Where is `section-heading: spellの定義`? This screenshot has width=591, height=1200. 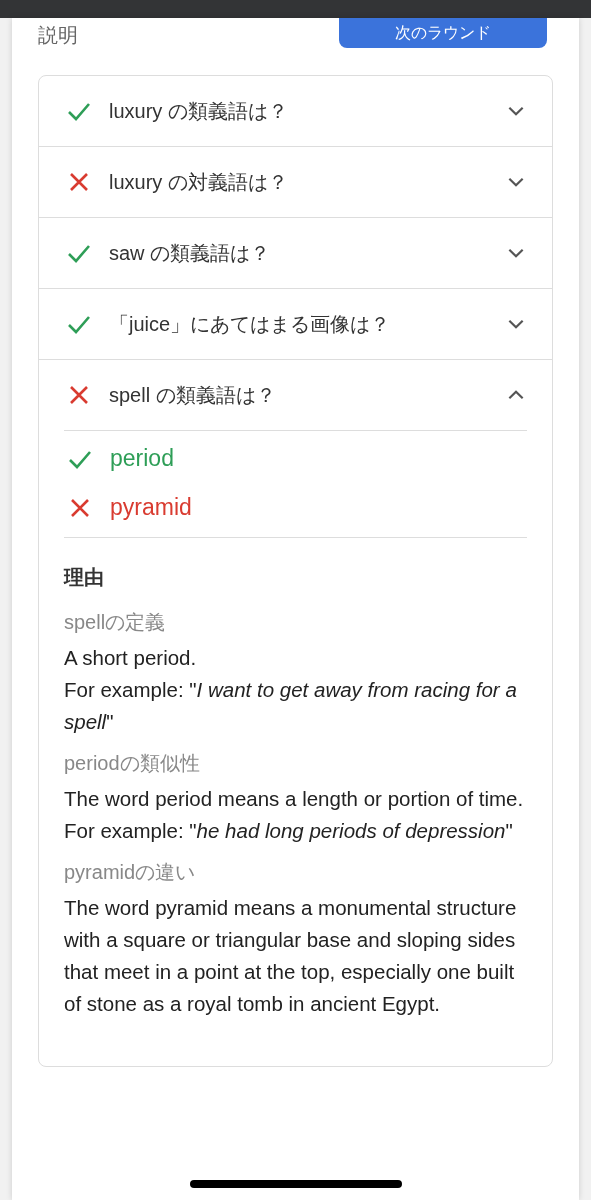 section-heading: spellの定義 is located at coordinates (115, 622).